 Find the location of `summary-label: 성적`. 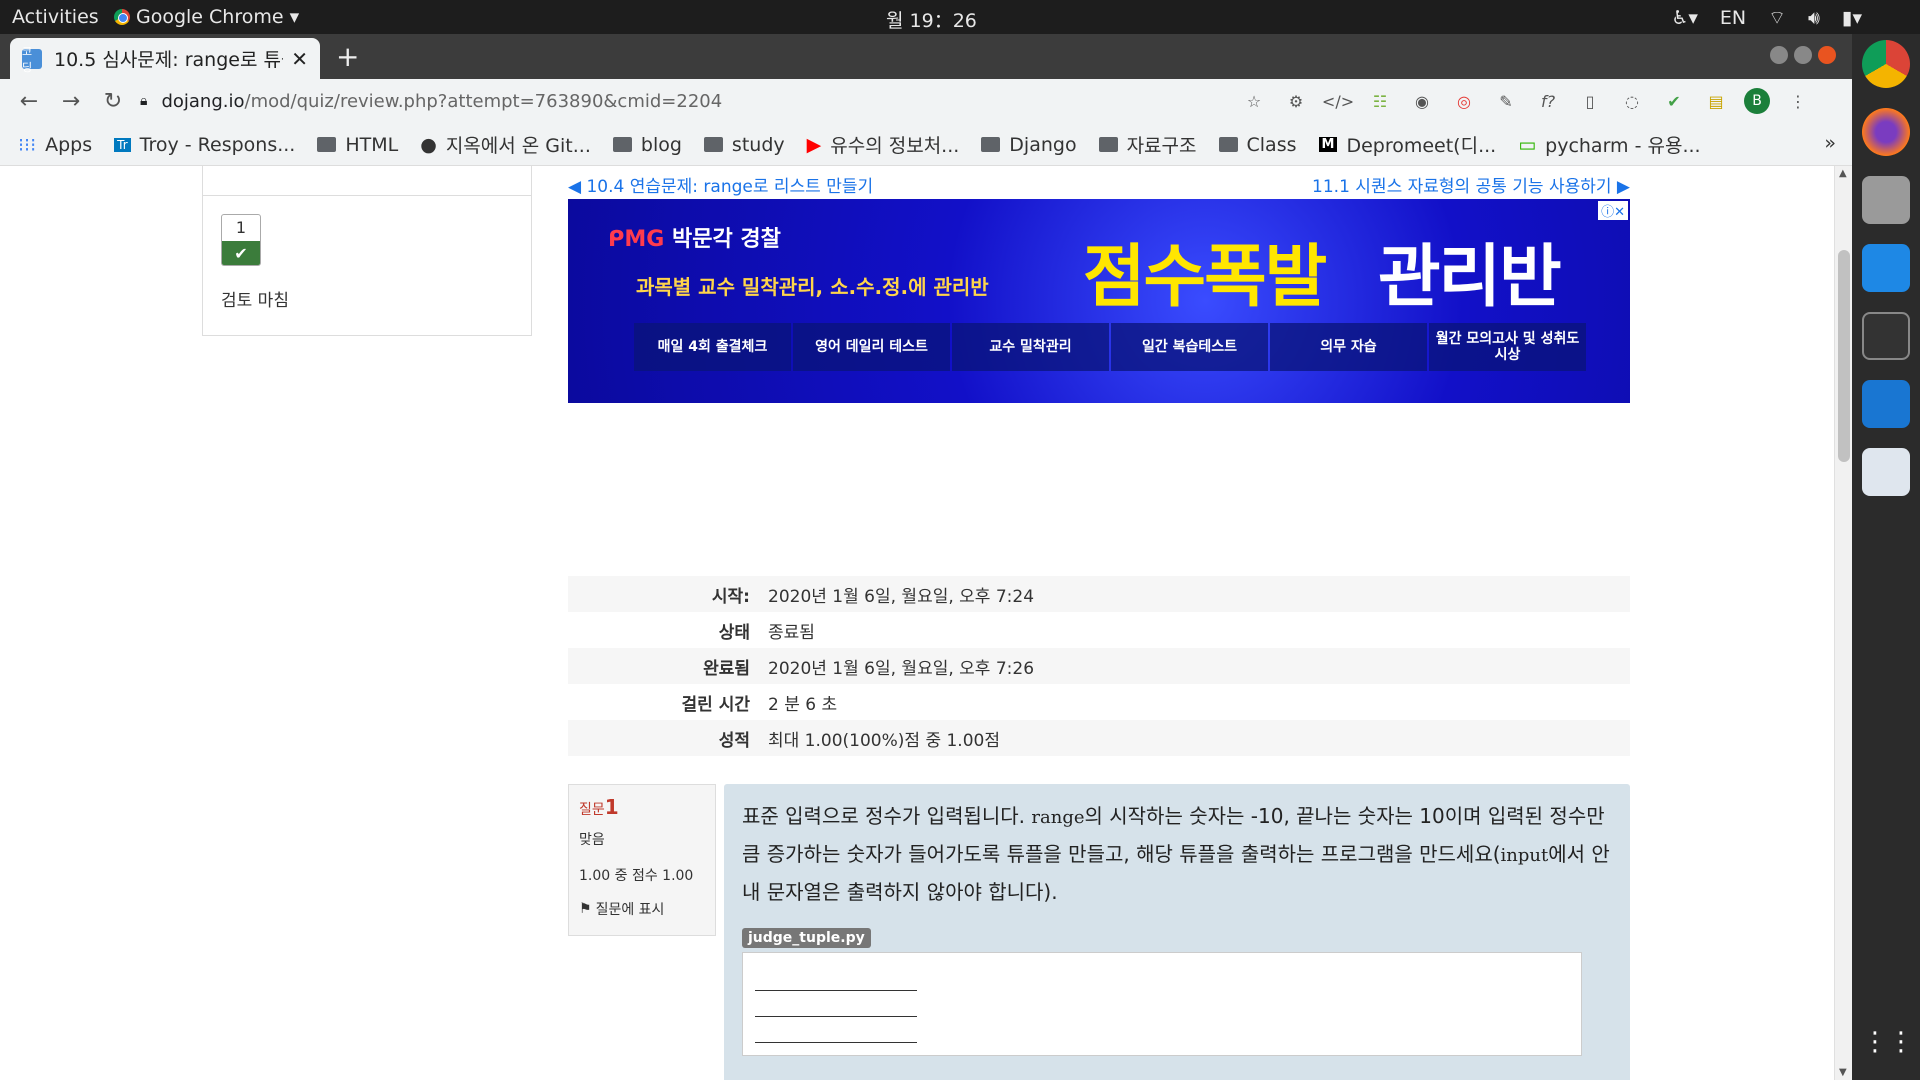

summary-label: 성적 is located at coordinates (734, 740).